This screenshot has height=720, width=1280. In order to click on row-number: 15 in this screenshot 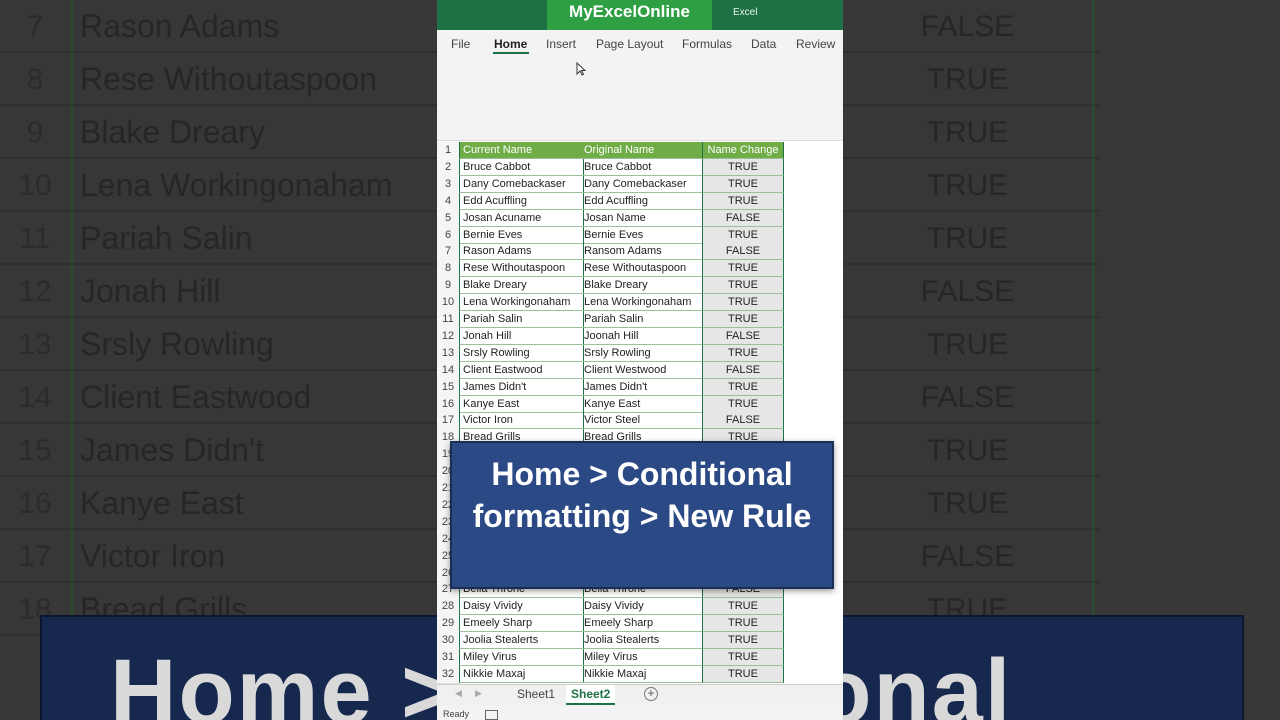, I will do `click(448, 387)`.